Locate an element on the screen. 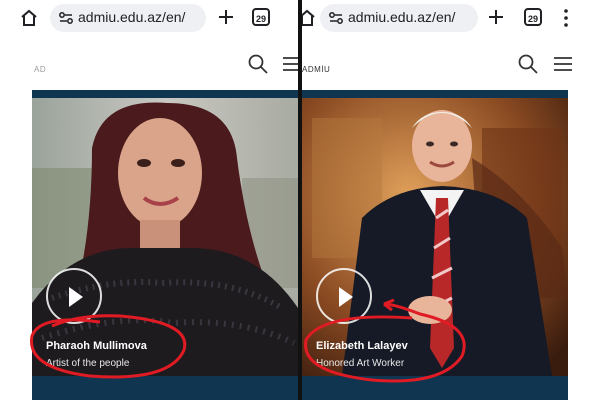 Image resolution: width=600 pixels, height=400 pixels. hero-person-title: Honored Art Worker is located at coordinates (360, 363).